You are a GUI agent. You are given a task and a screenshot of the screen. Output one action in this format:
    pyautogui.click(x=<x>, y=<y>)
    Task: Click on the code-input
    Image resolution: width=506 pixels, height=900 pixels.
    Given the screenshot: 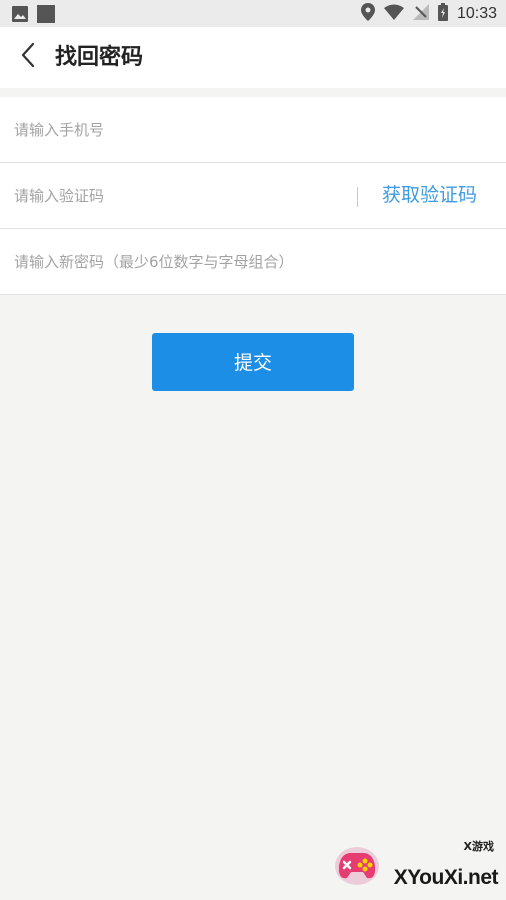 What is the action you would take?
    pyautogui.click(x=179, y=195)
    